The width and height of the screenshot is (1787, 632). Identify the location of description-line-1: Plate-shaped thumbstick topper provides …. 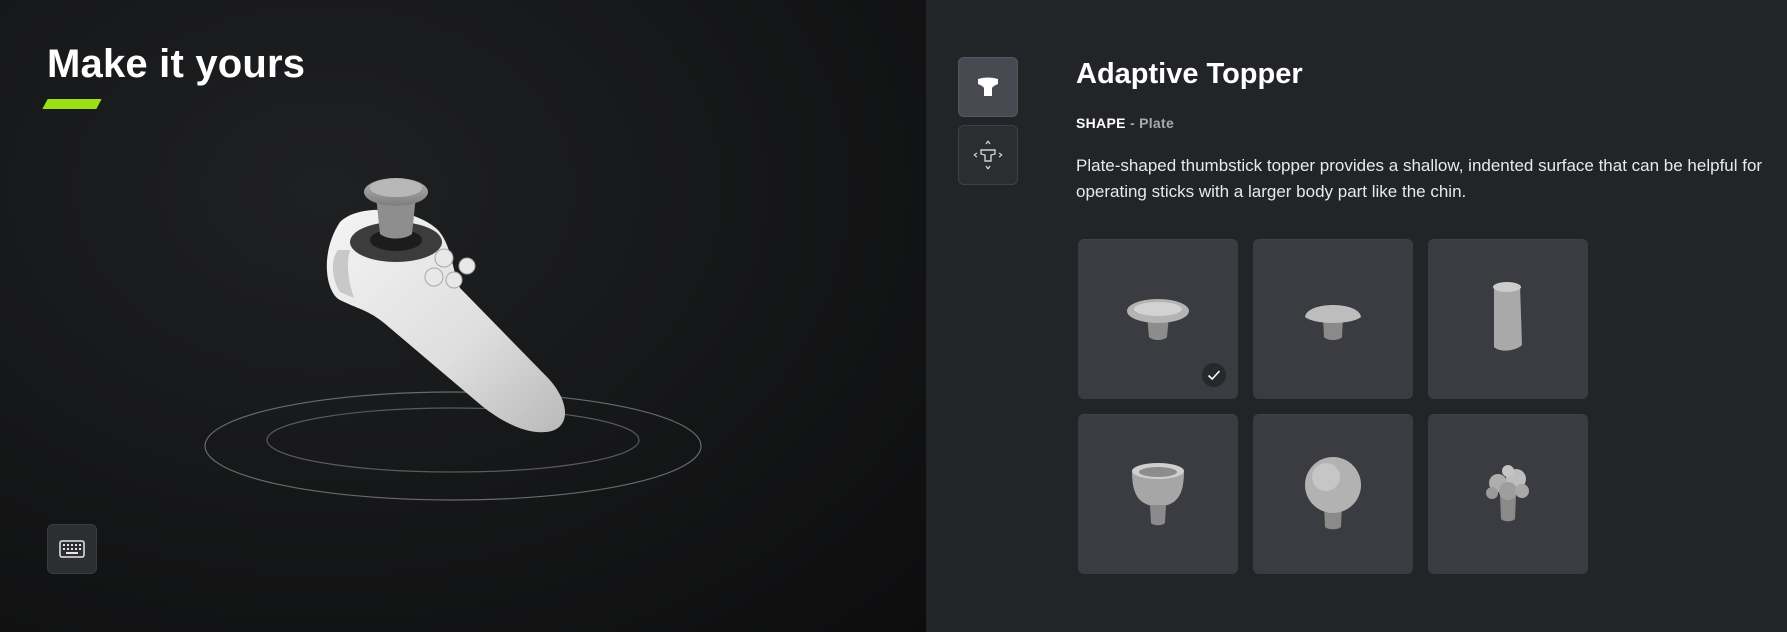
(1419, 165).